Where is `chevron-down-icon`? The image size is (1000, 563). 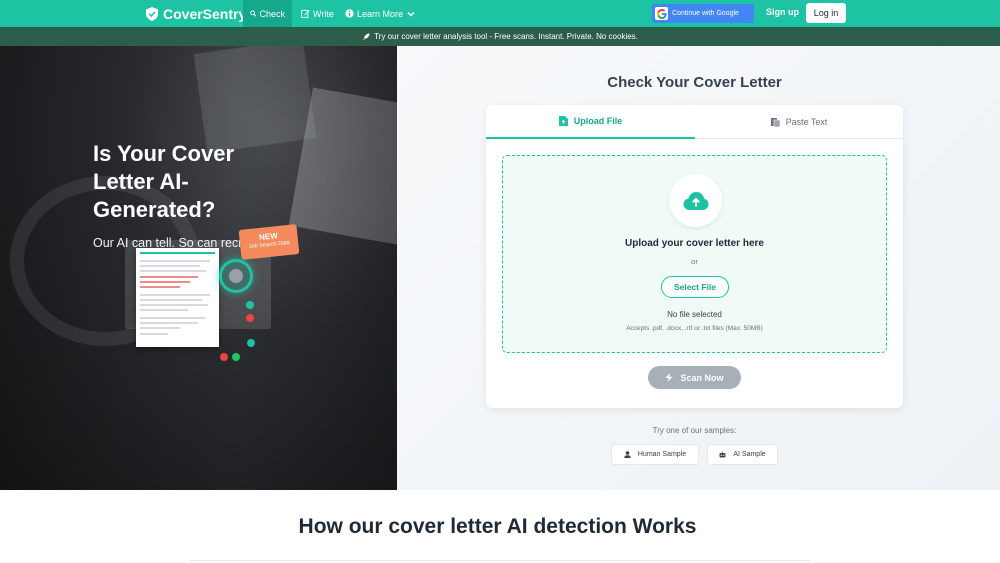
chevron-down-icon is located at coordinates (411, 14).